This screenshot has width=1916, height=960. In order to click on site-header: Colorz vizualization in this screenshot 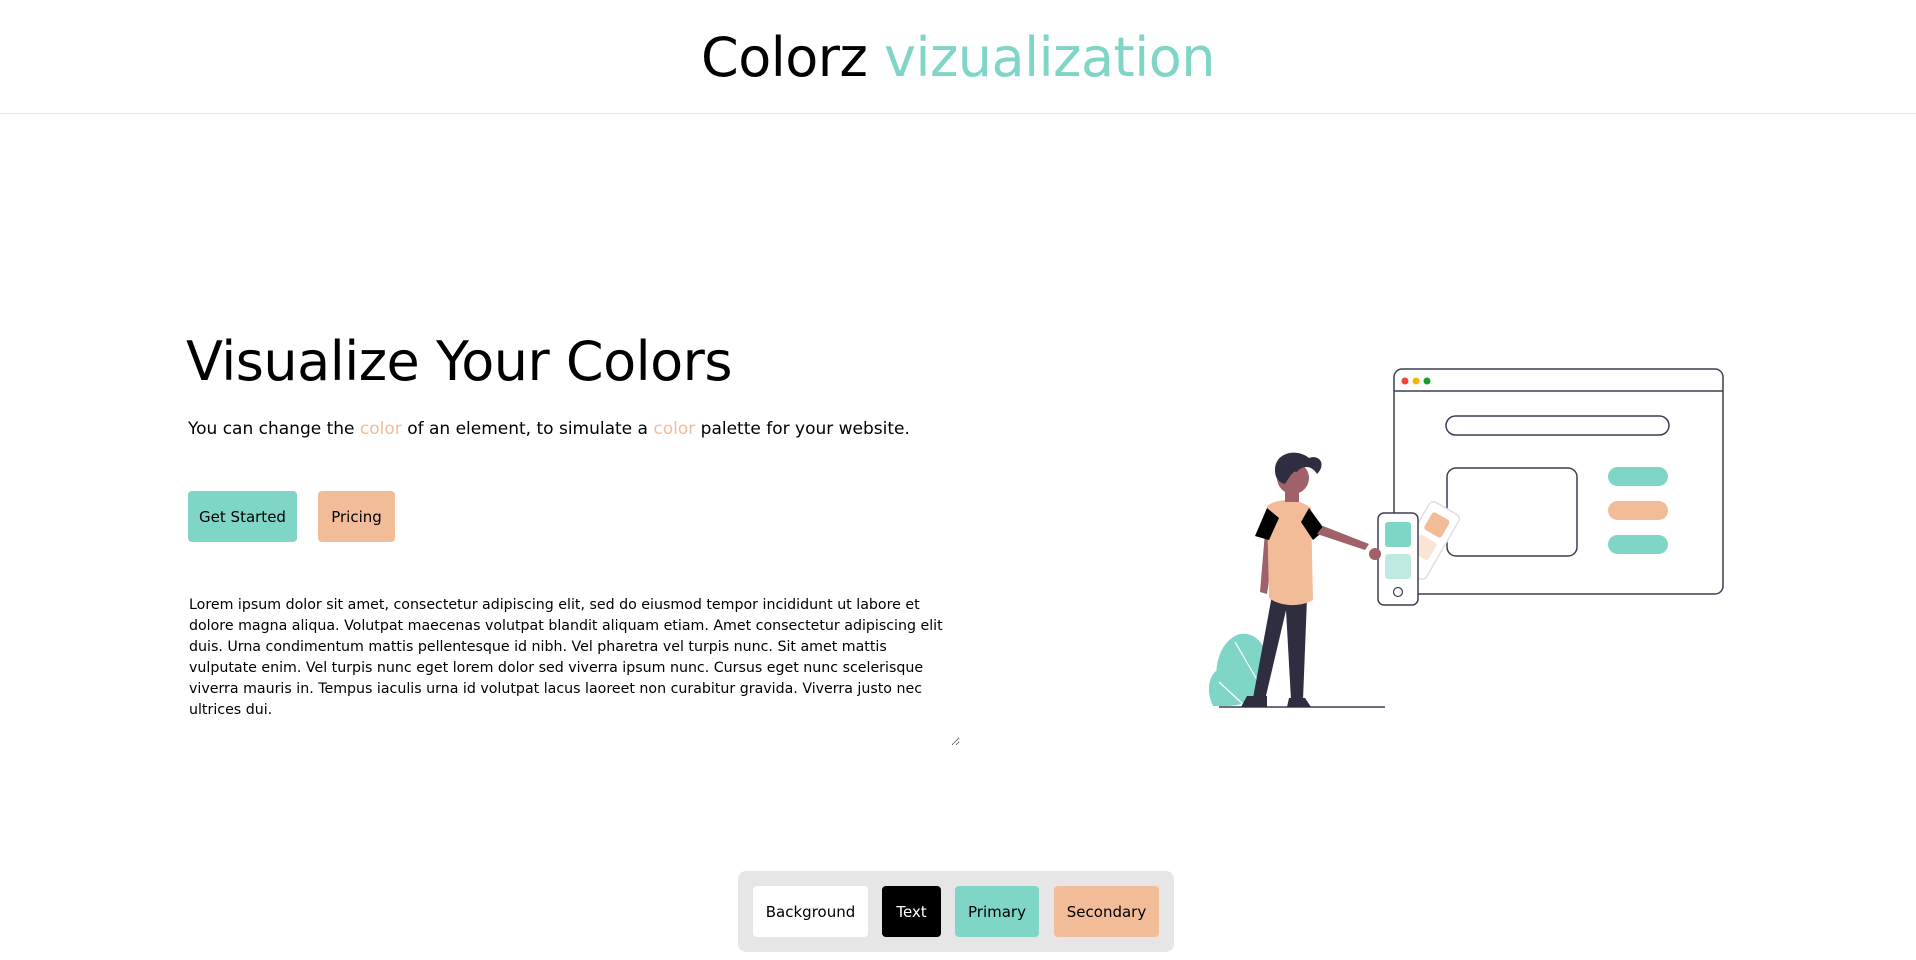, I will do `click(958, 57)`.